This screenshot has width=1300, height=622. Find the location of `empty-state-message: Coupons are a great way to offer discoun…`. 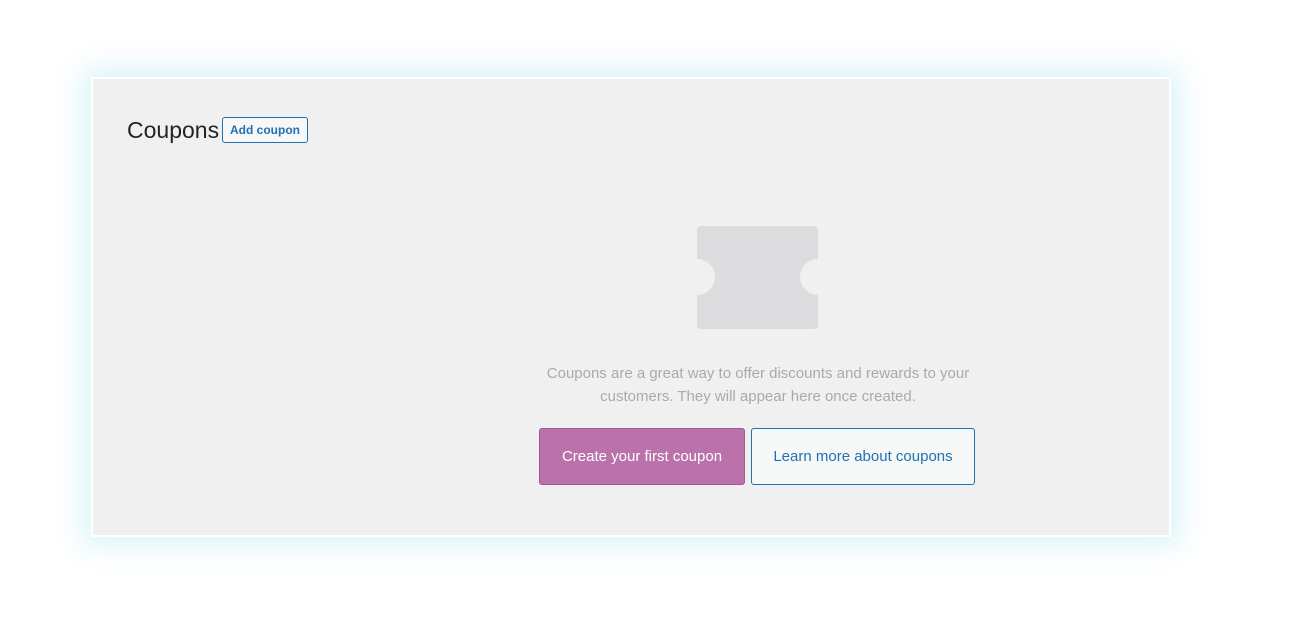

empty-state-message: Coupons are a great way to offer discoun… is located at coordinates (758, 385).